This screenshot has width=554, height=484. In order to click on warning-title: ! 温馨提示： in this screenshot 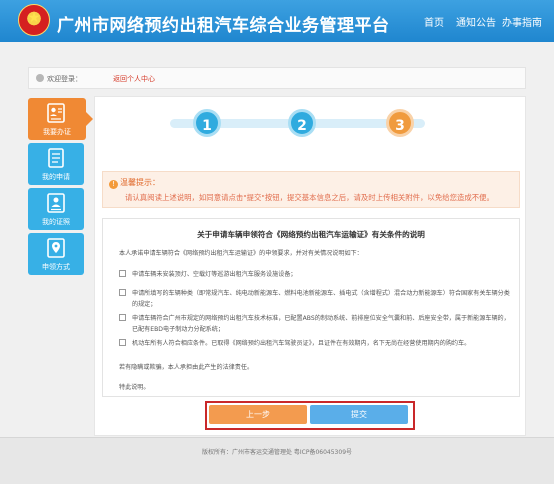, I will do `click(134, 183)`.